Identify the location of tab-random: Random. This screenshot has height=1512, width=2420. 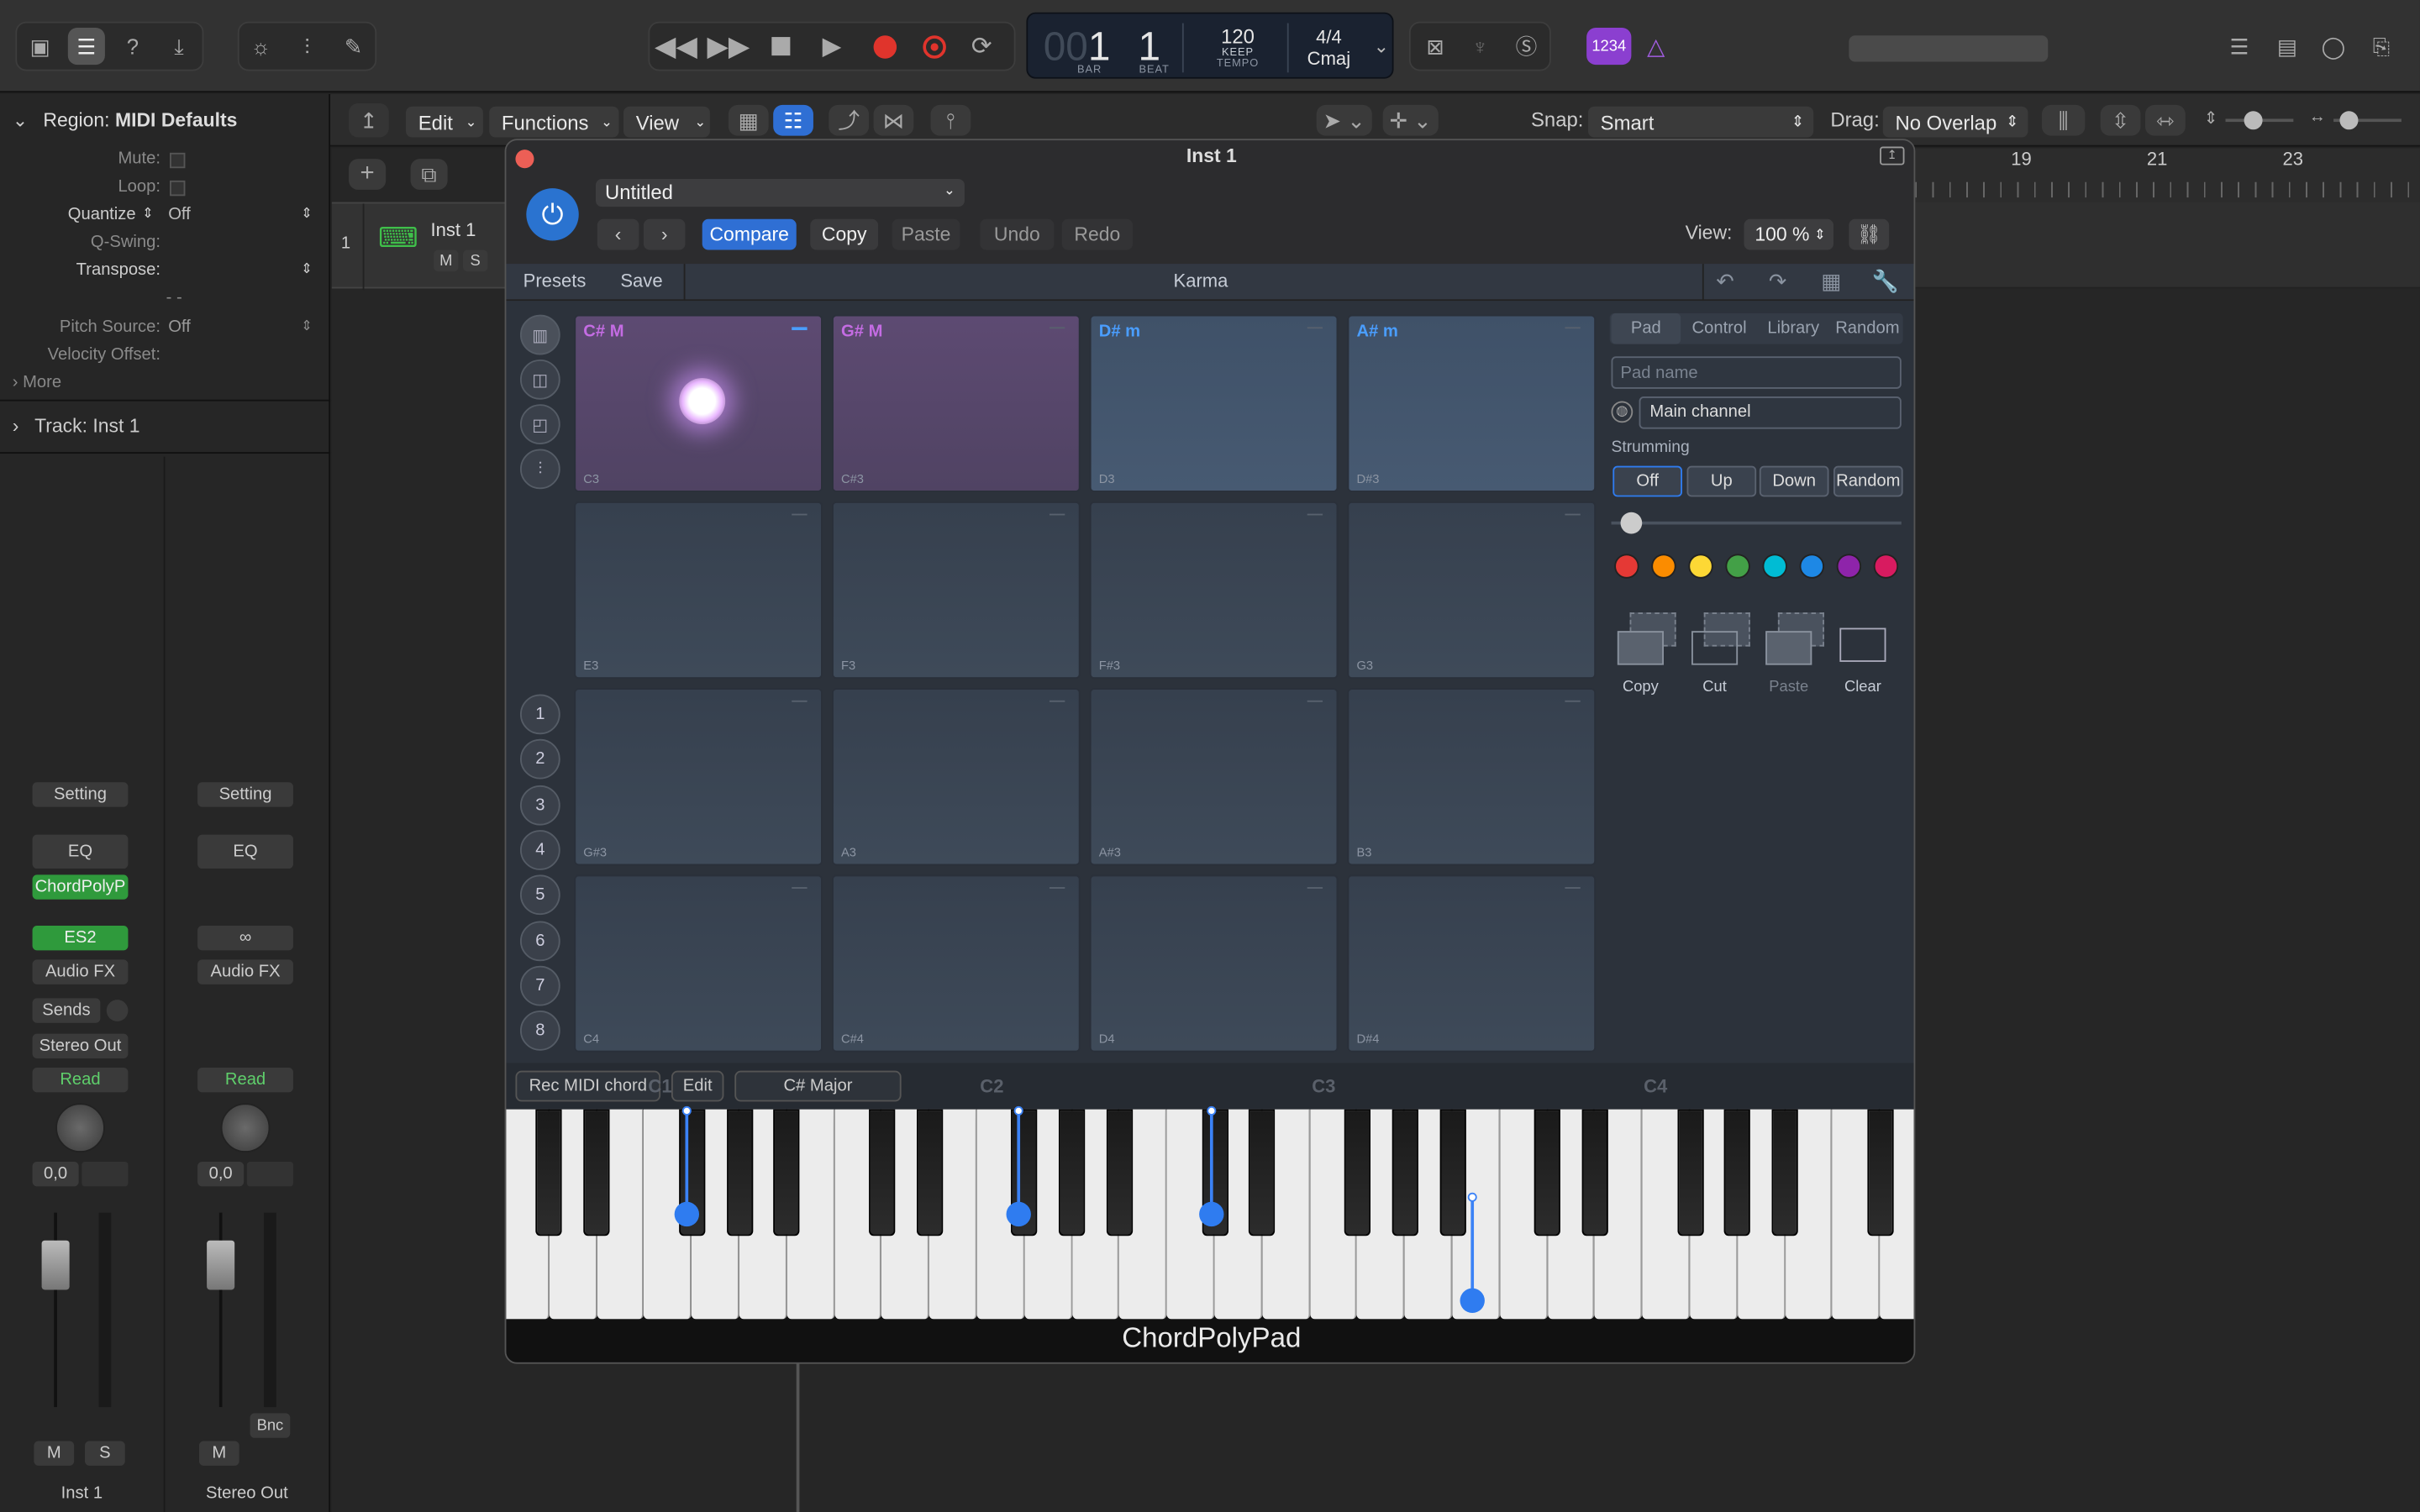
(1867, 328).